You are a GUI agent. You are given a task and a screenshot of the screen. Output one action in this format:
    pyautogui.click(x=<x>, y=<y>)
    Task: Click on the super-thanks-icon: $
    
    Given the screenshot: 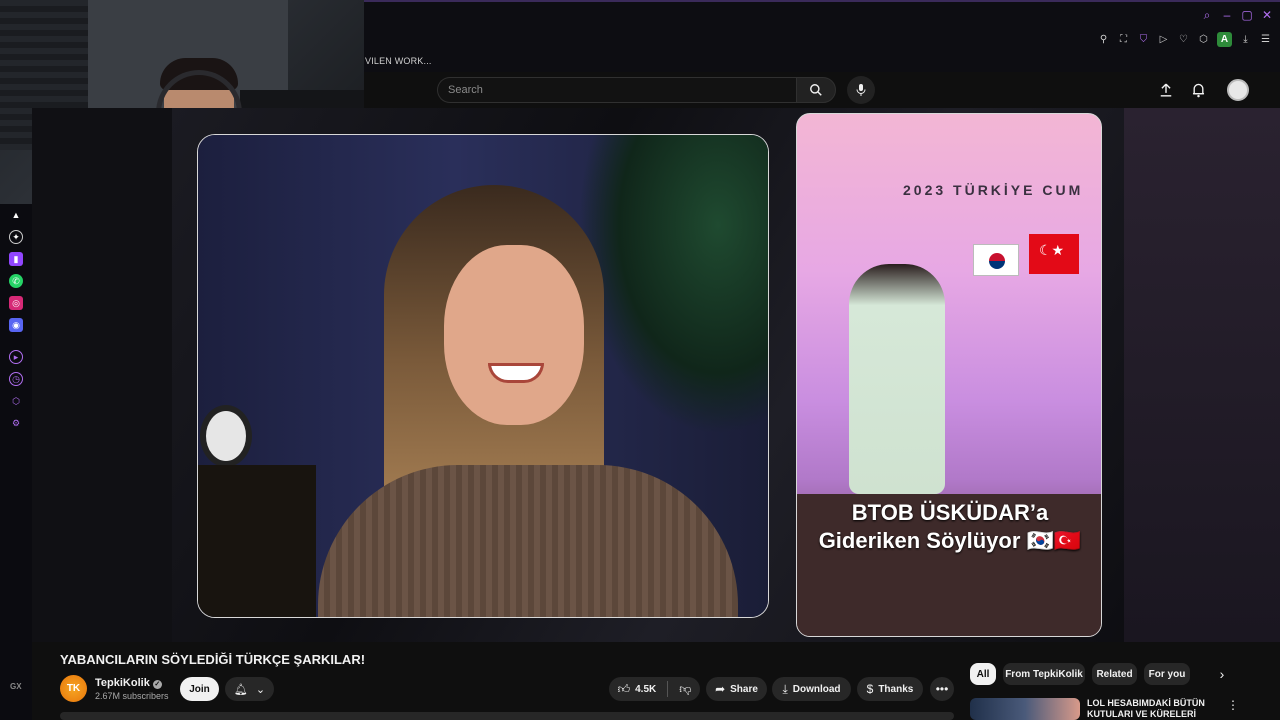 What is the action you would take?
    pyautogui.click(x=870, y=689)
    